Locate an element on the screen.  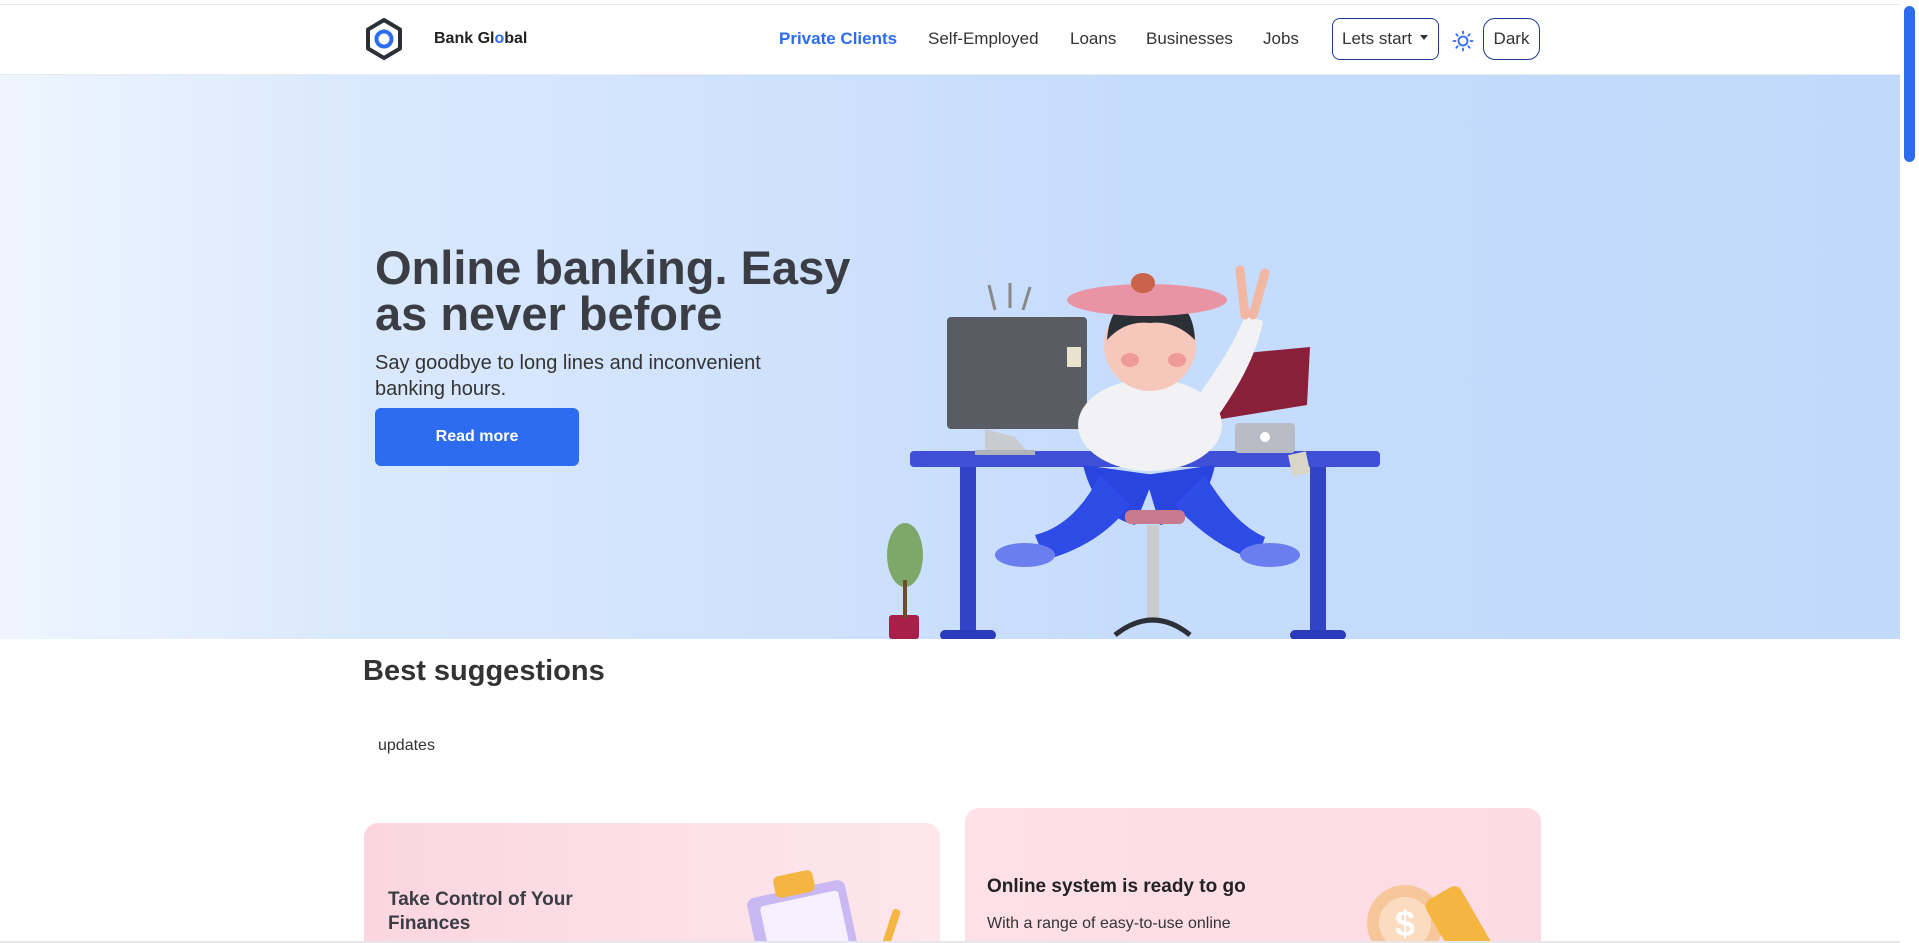
dark-mode-button: Dark is located at coordinates (1511, 39).